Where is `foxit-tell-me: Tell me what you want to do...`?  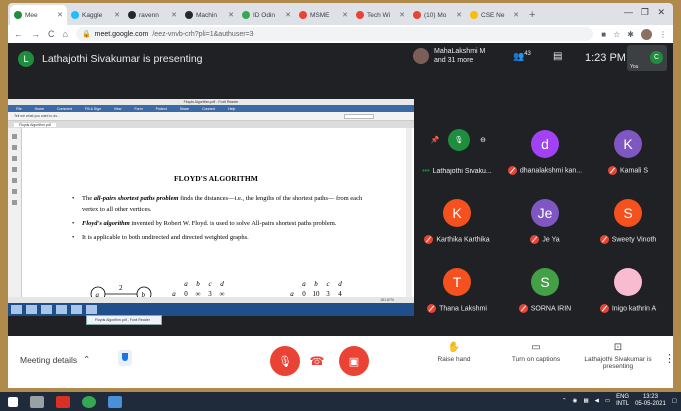 foxit-tell-me: Tell me what you want to do... is located at coordinates (37, 116).